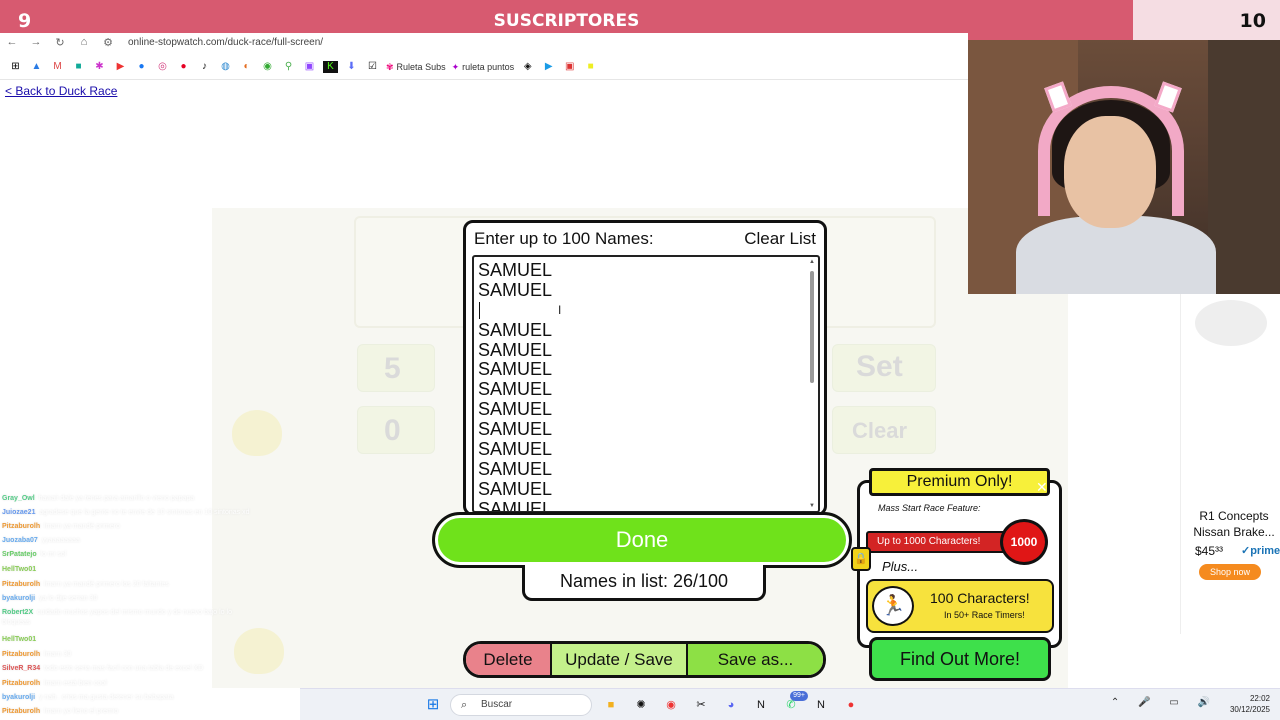  I want to click on lock-icon: 🔒, so click(861, 559).